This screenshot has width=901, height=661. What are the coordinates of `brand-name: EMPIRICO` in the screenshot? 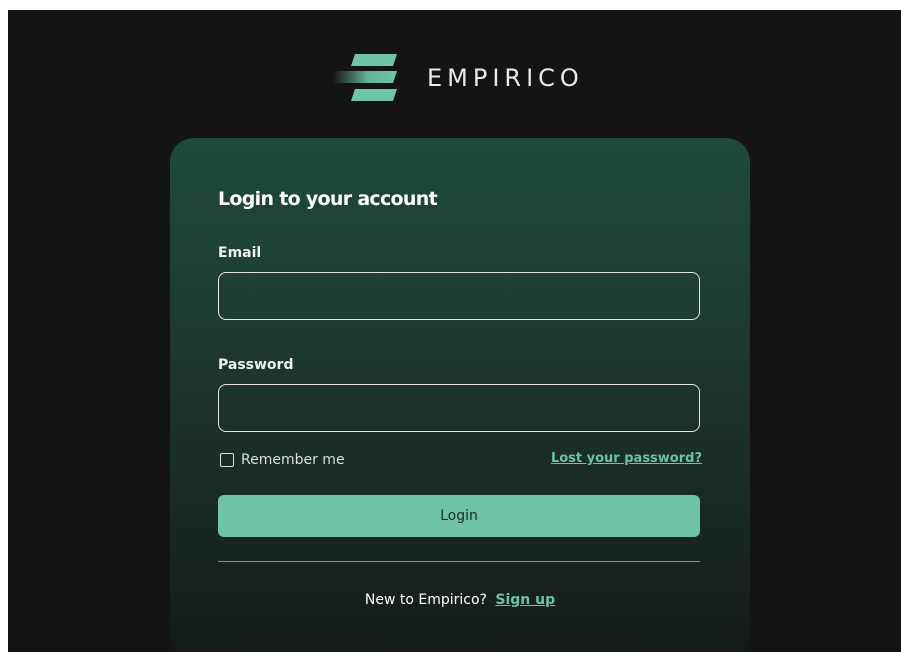 It's located at (505, 78).